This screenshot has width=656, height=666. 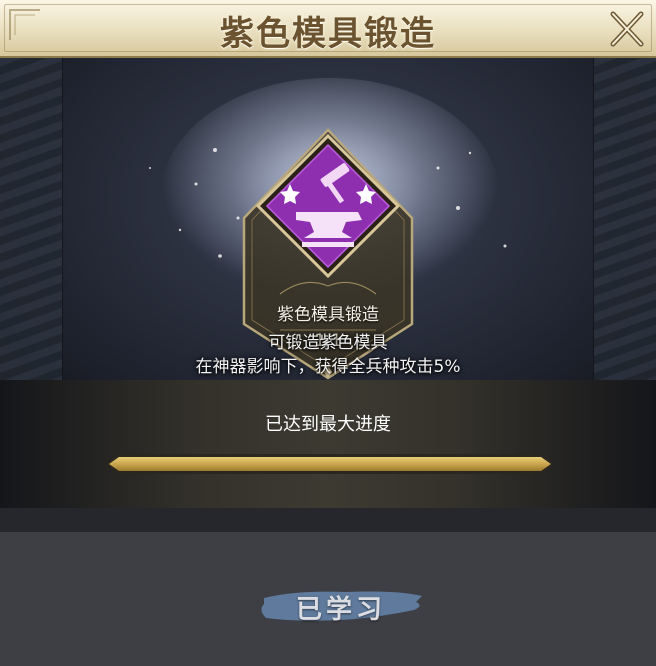 I want to click on close-x-icon, so click(x=627, y=29).